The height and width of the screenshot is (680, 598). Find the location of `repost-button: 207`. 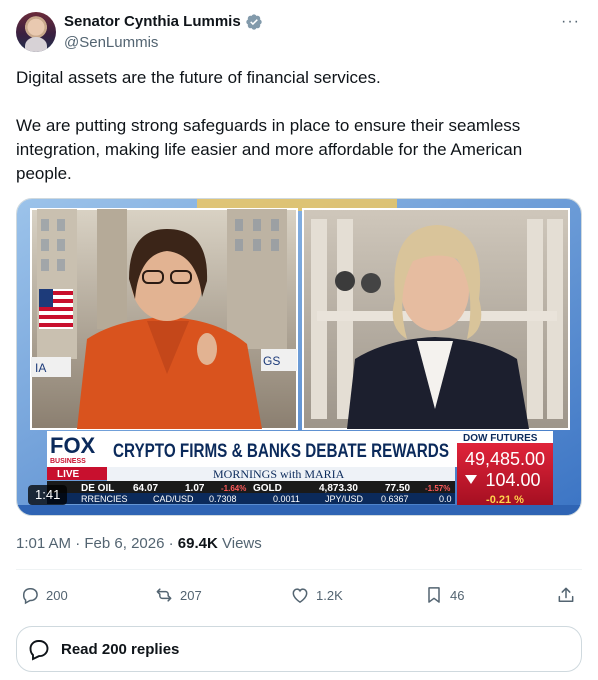

repost-button: 207 is located at coordinates (178, 595).